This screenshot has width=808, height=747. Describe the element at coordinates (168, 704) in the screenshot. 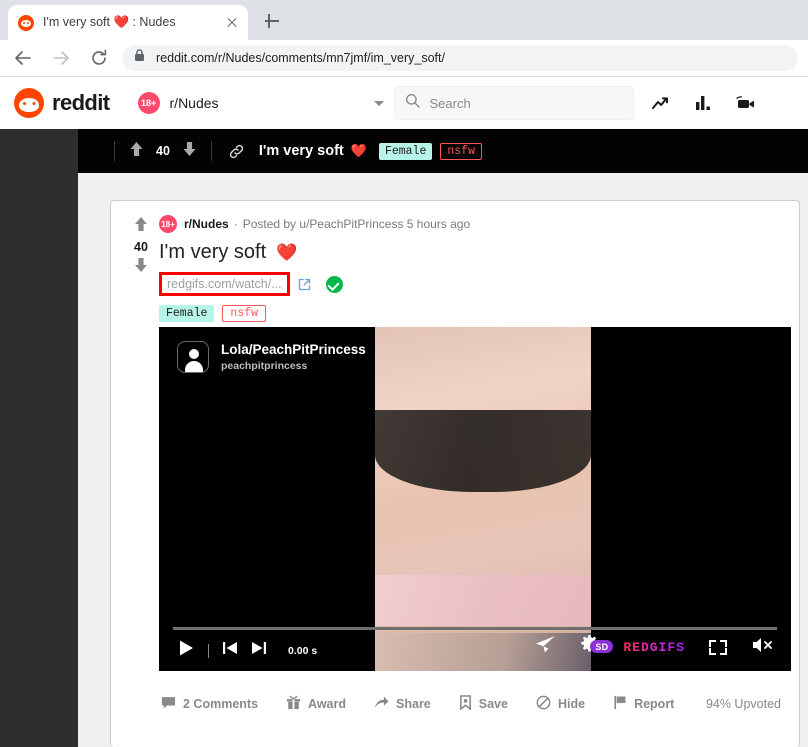

I see `comment-icon` at that location.